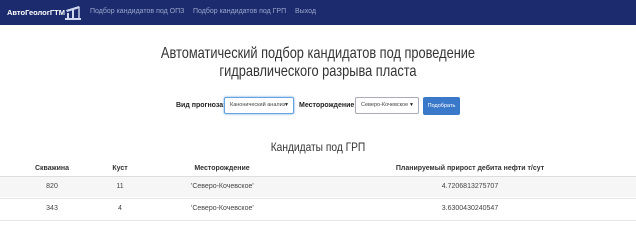 This screenshot has width=636, height=244. What do you see at coordinates (318, 220) in the screenshot?
I see `row-divider` at bounding box center [318, 220].